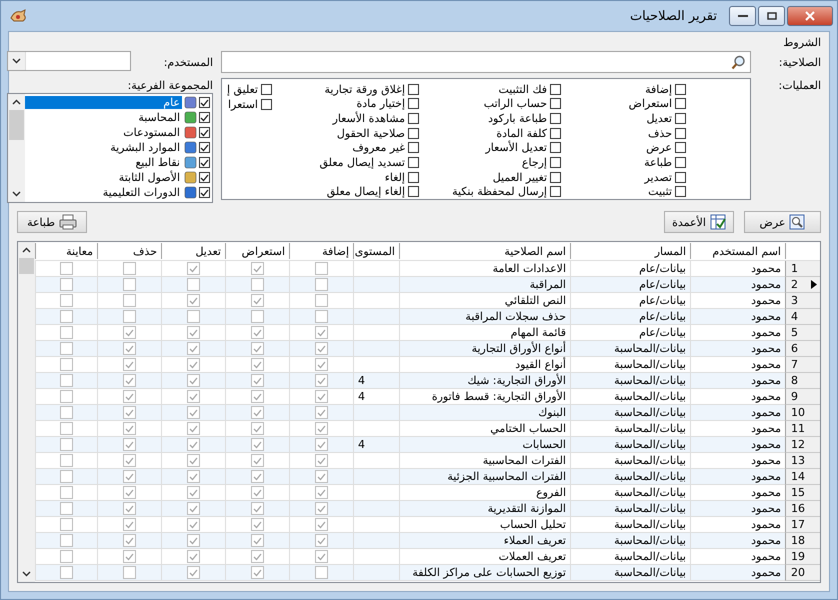  What do you see at coordinates (802, 573) in the screenshot?
I see `row-header: 20` at bounding box center [802, 573].